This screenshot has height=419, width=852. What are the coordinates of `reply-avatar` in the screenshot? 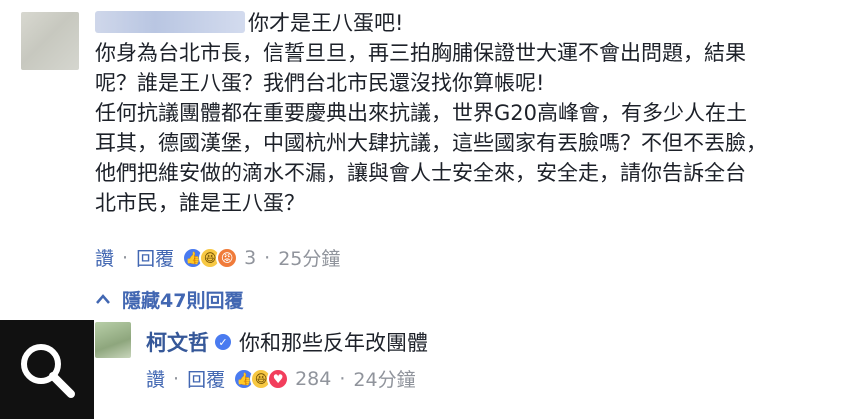 It's located at (113, 340).